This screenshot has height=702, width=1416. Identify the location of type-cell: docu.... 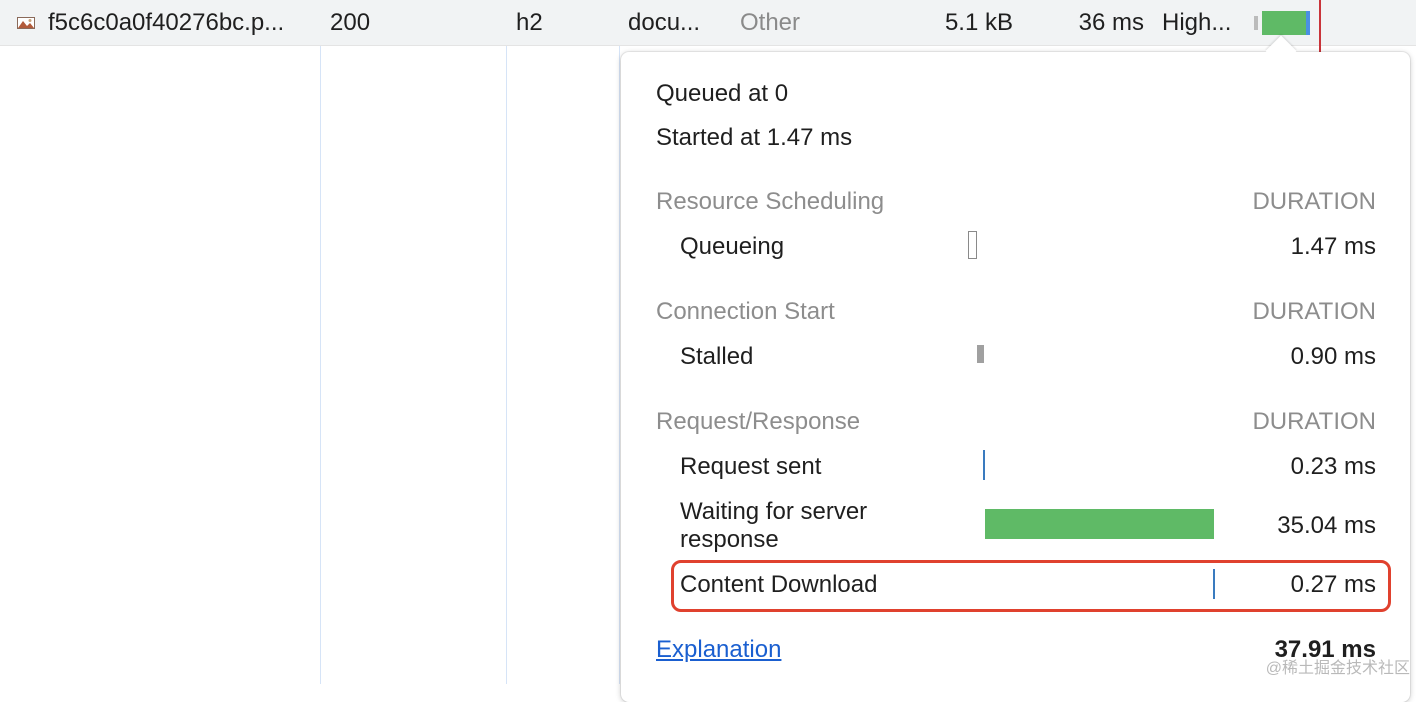
(664, 22).